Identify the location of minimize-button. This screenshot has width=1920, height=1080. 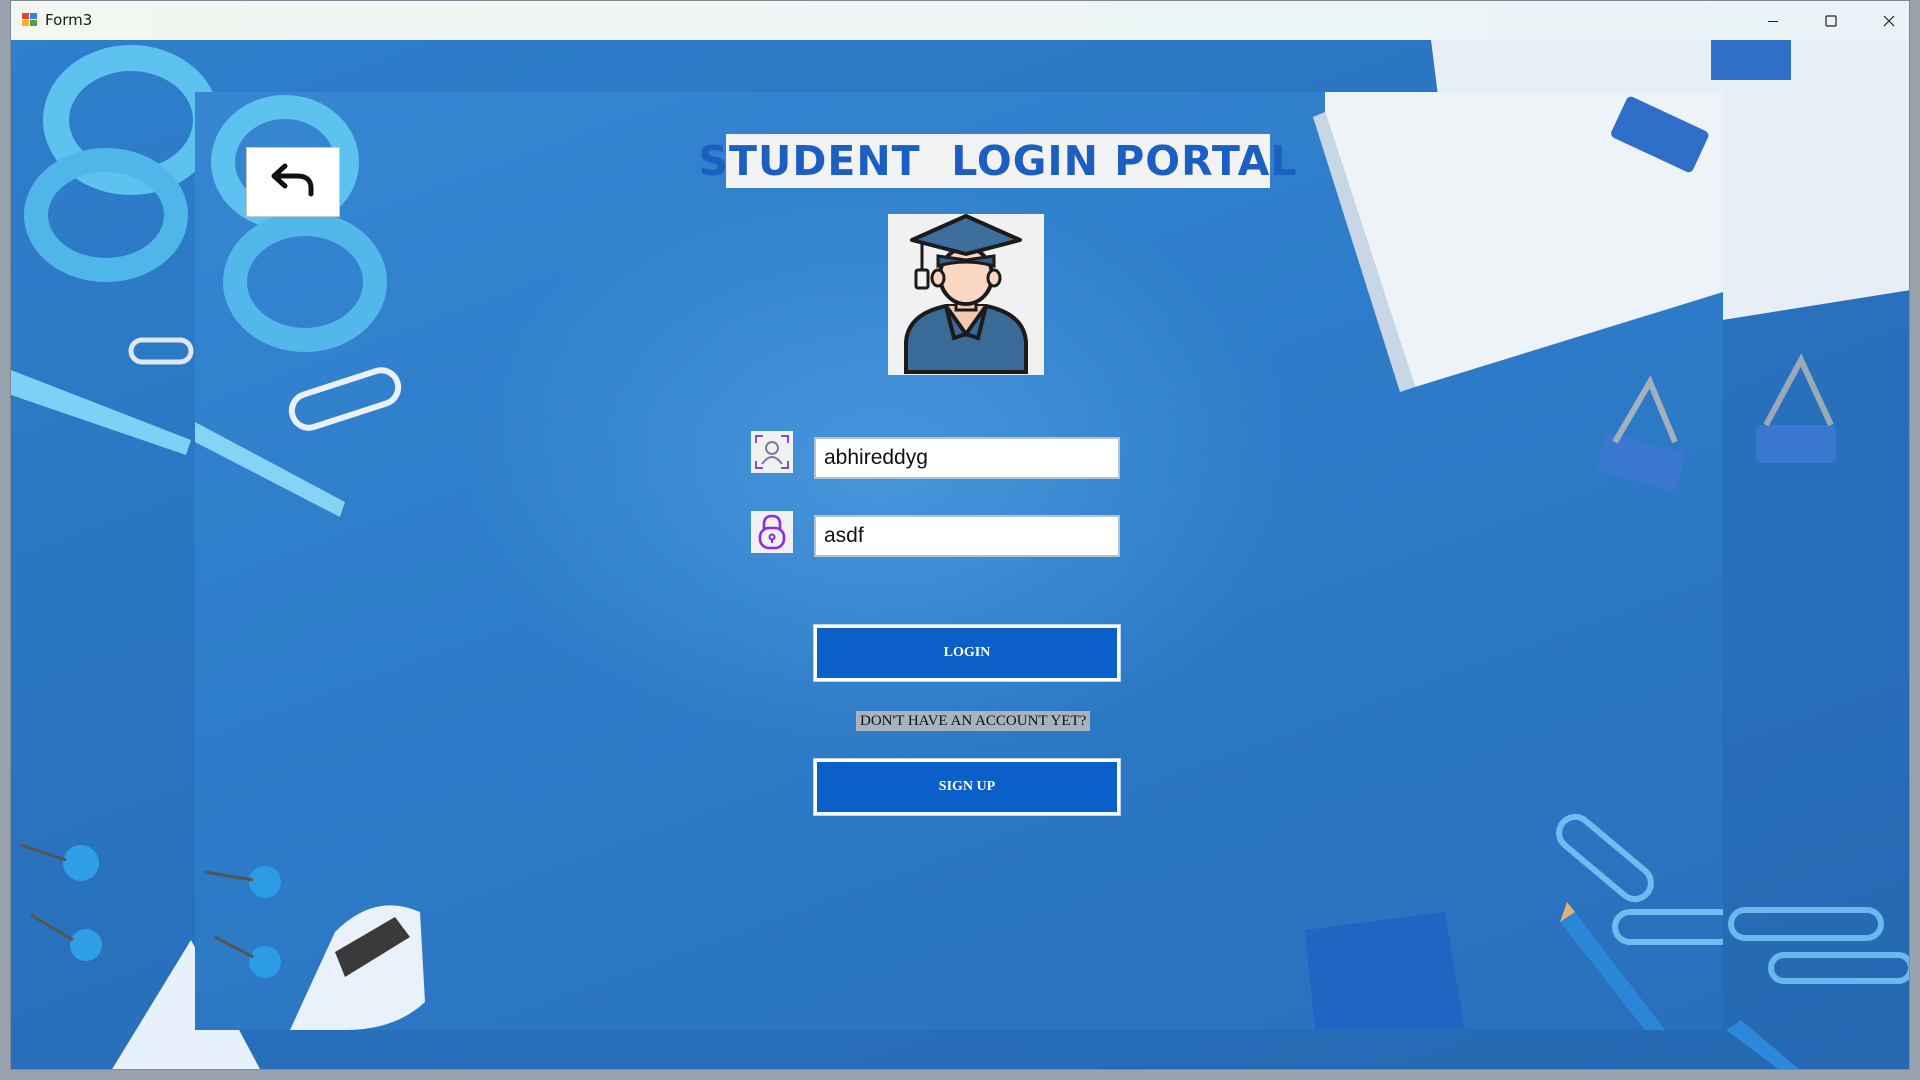
(1773, 20).